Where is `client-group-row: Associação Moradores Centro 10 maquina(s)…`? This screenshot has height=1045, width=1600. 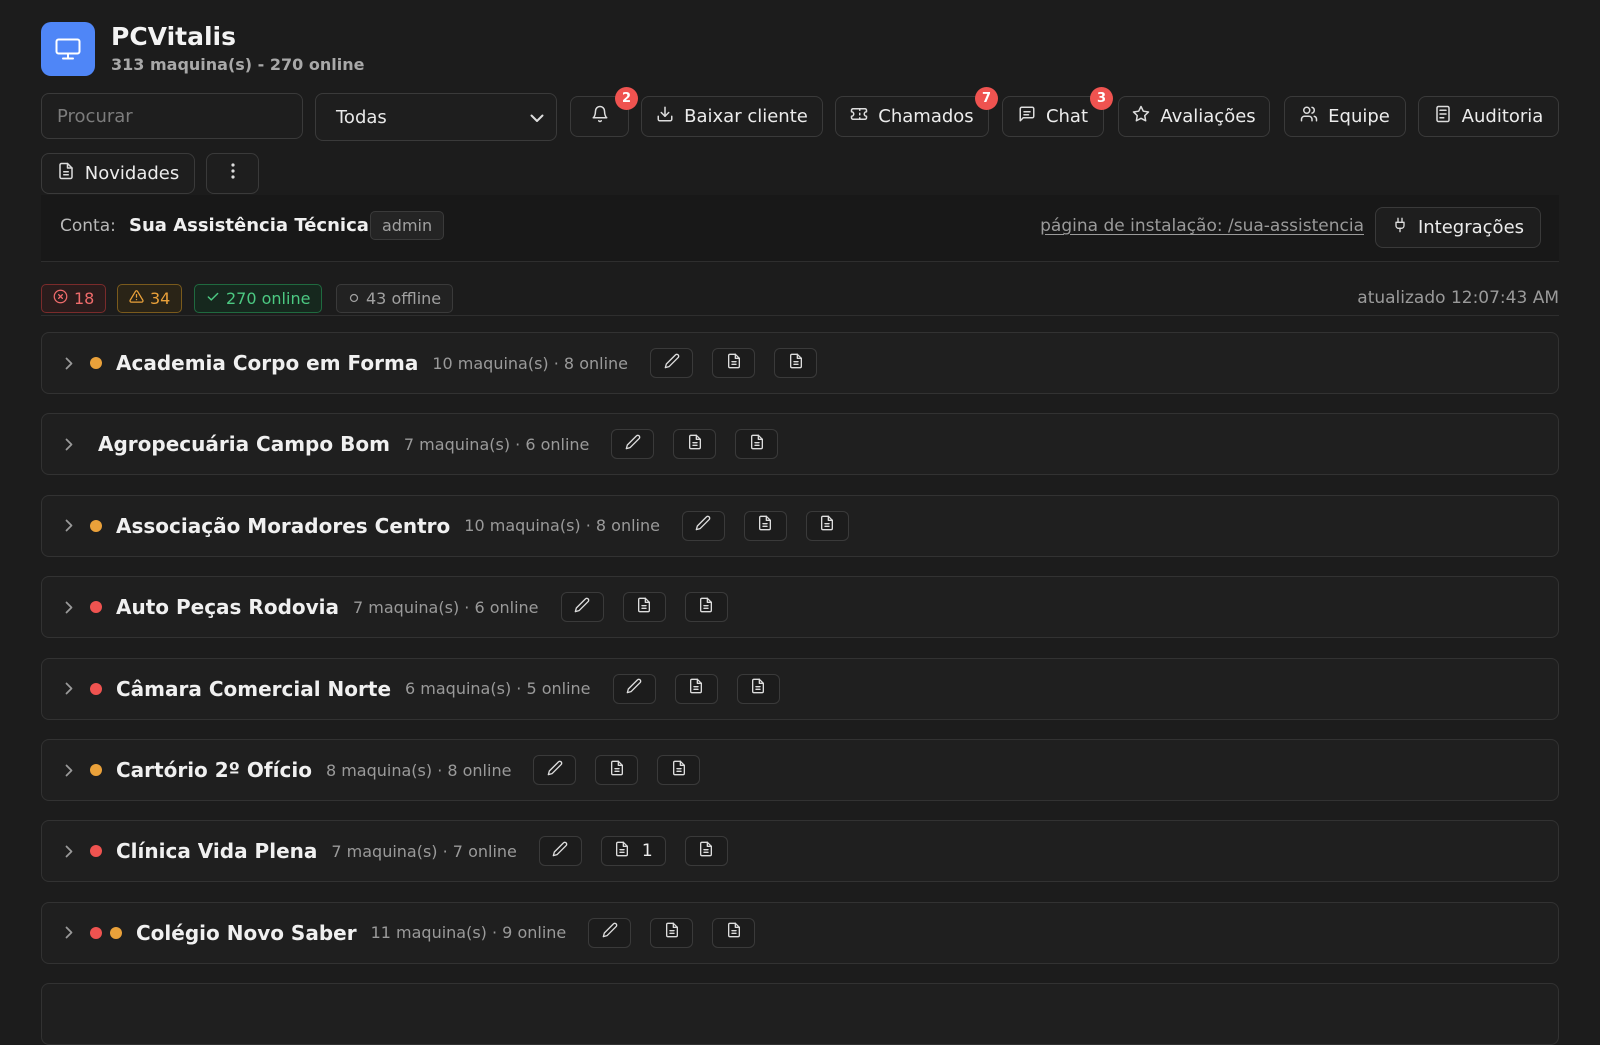
client-group-row: Associação Moradores Centro 10 maquina(s)… is located at coordinates (800, 525).